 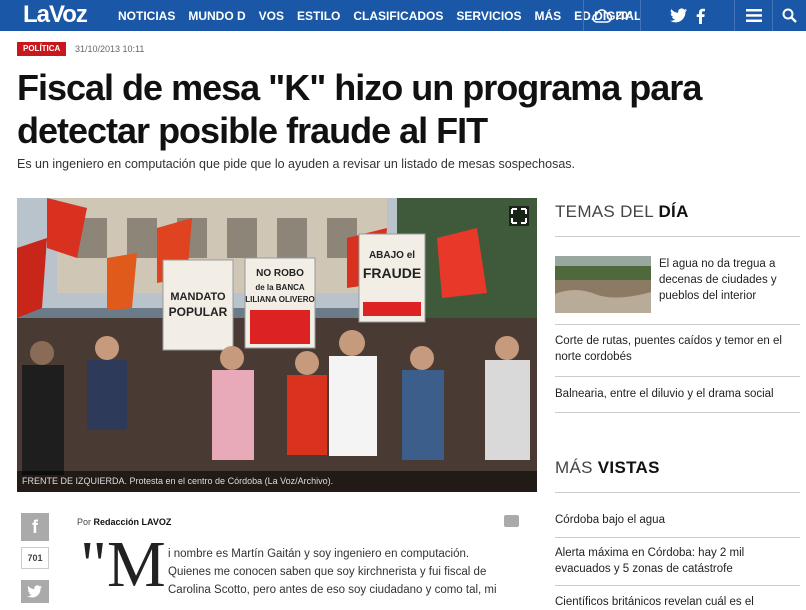 I want to click on temas-thumbnail, so click(x=603, y=284).